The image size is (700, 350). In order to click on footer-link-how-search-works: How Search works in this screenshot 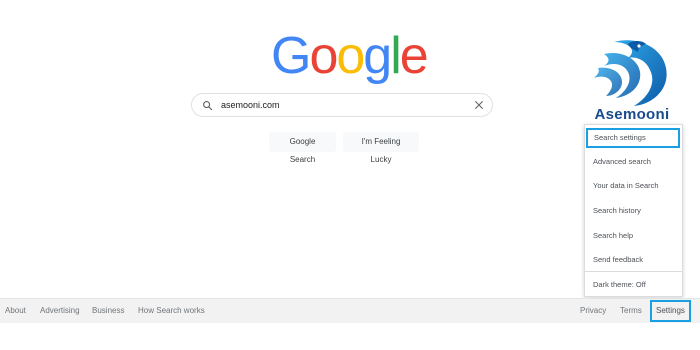, I will do `click(171, 311)`.